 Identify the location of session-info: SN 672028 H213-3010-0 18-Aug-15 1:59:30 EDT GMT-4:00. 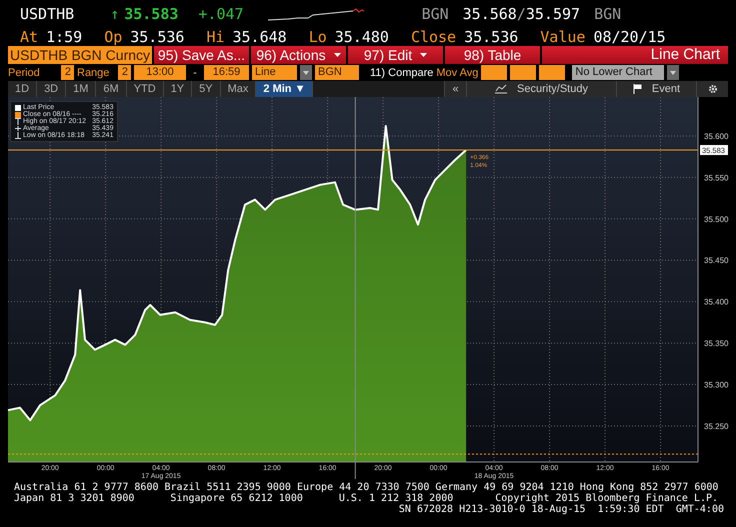
(561, 509).